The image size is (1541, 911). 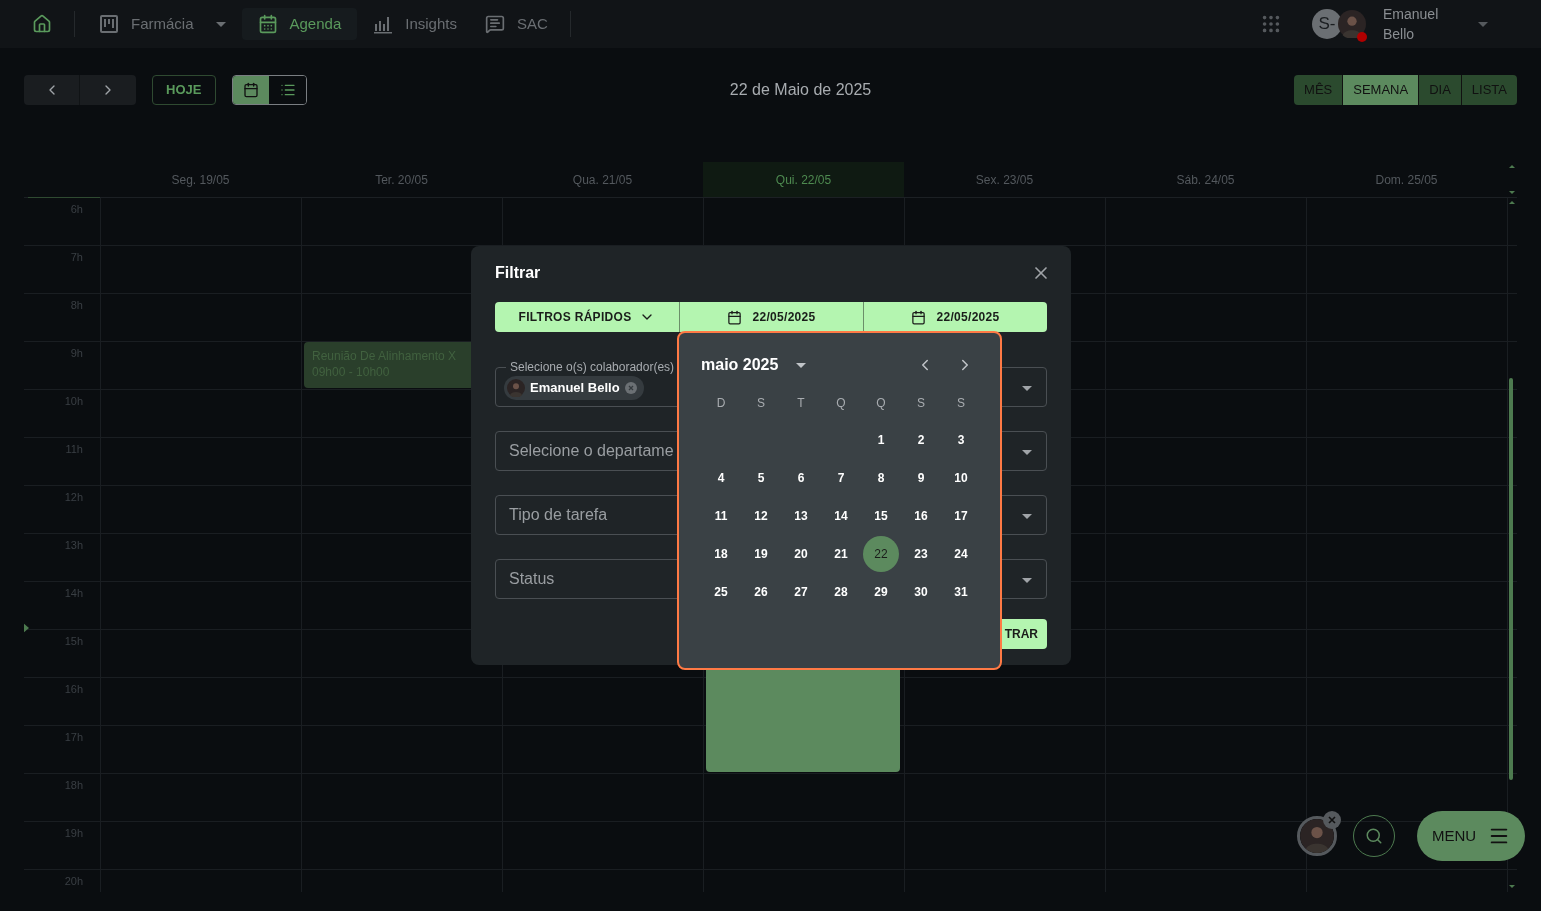 I want to click on day-header: Qui. 22/05, so click(x=803, y=179).